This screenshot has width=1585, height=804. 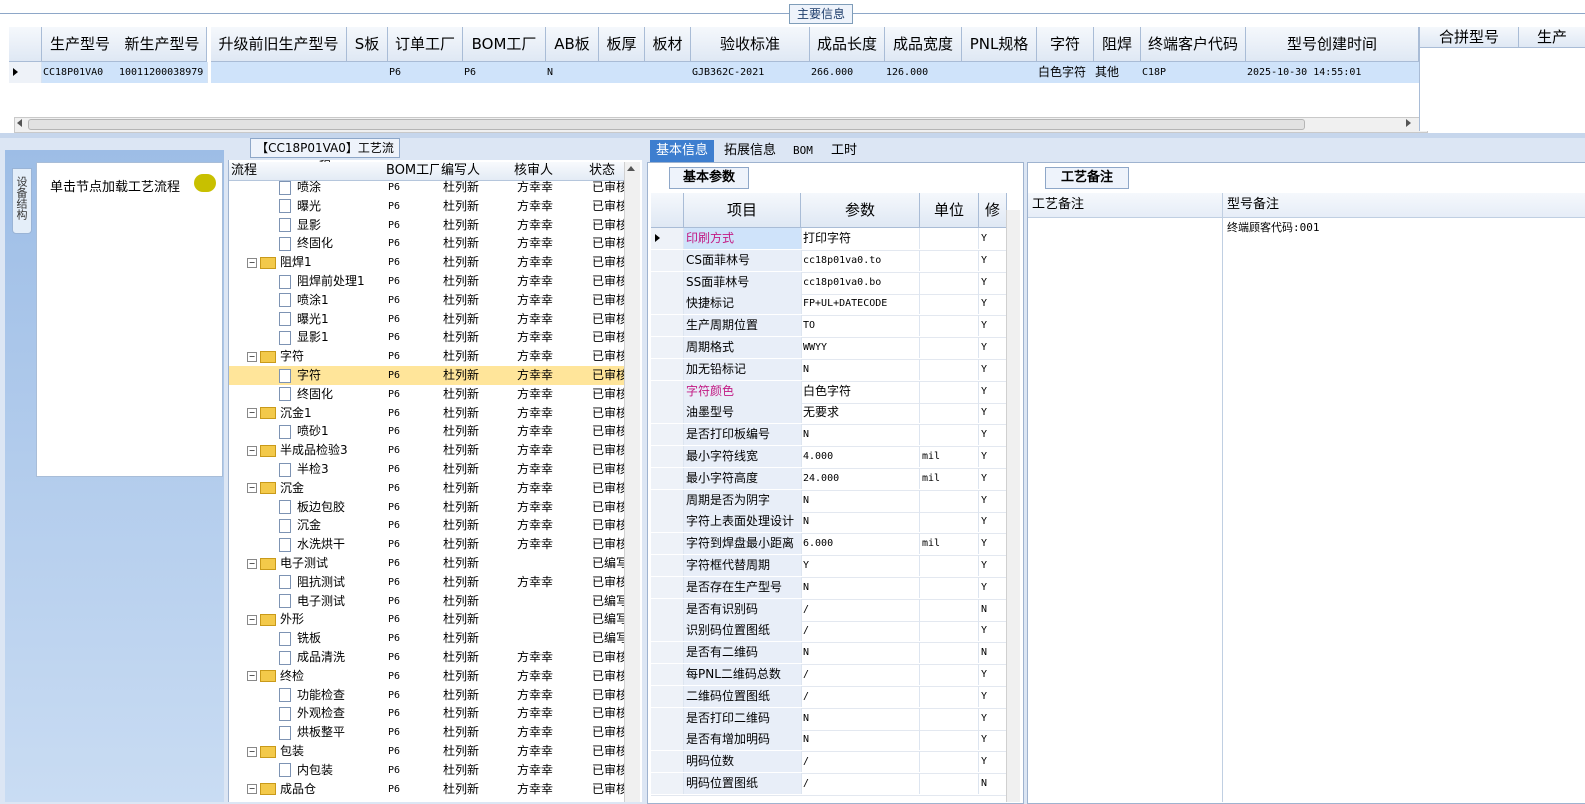 What do you see at coordinates (1333, 72) in the screenshot?
I see `top-cell-17: 2025-10-30 14:55:01` at bounding box center [1333, 72].